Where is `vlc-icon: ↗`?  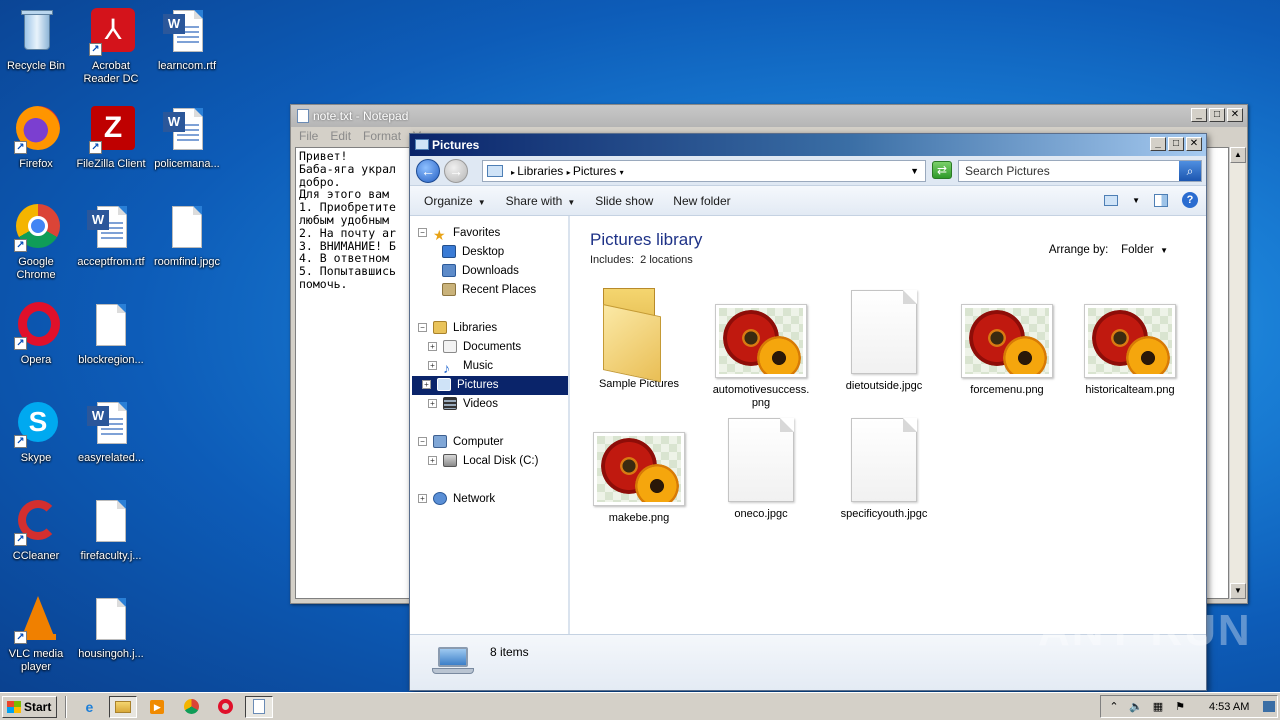
vlc-icon: ↗ is located at coordinates (36, 620).